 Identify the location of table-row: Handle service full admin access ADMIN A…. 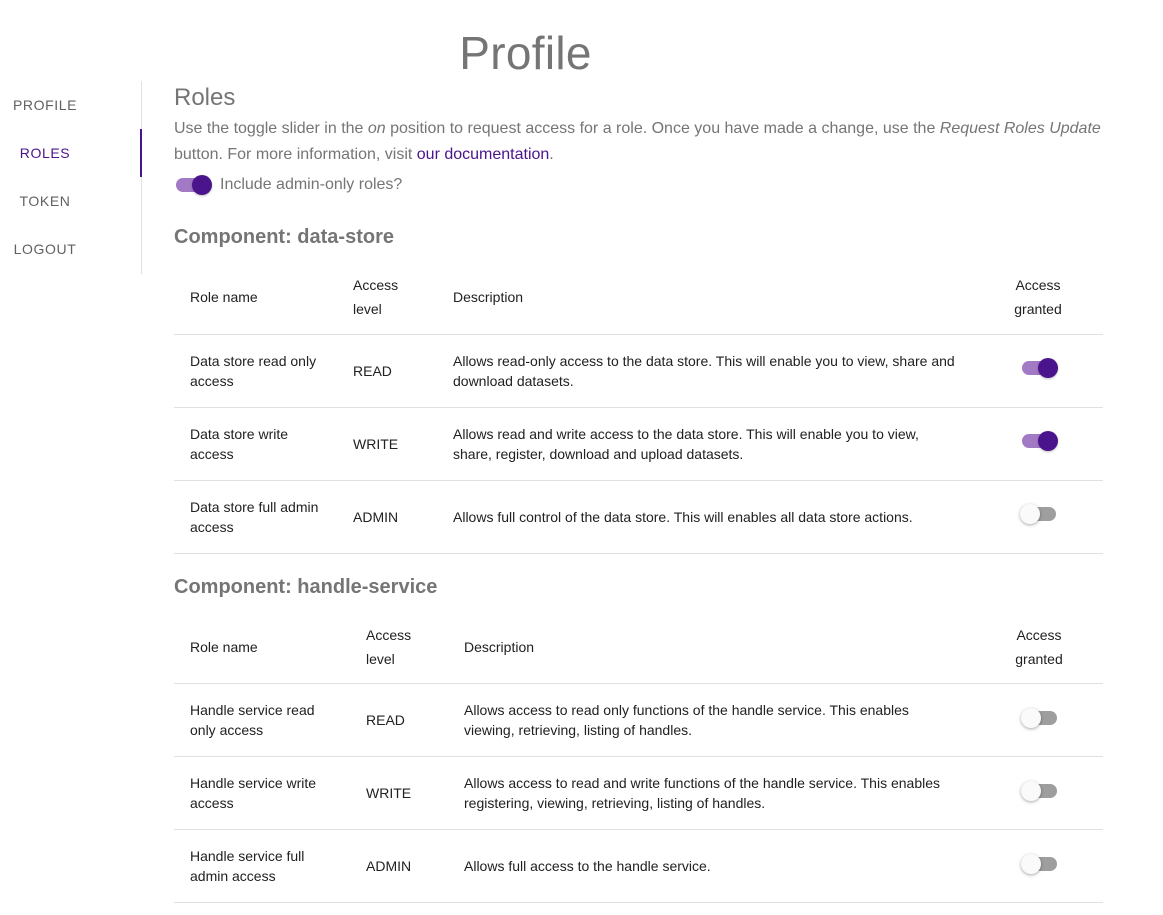
(638, 866).